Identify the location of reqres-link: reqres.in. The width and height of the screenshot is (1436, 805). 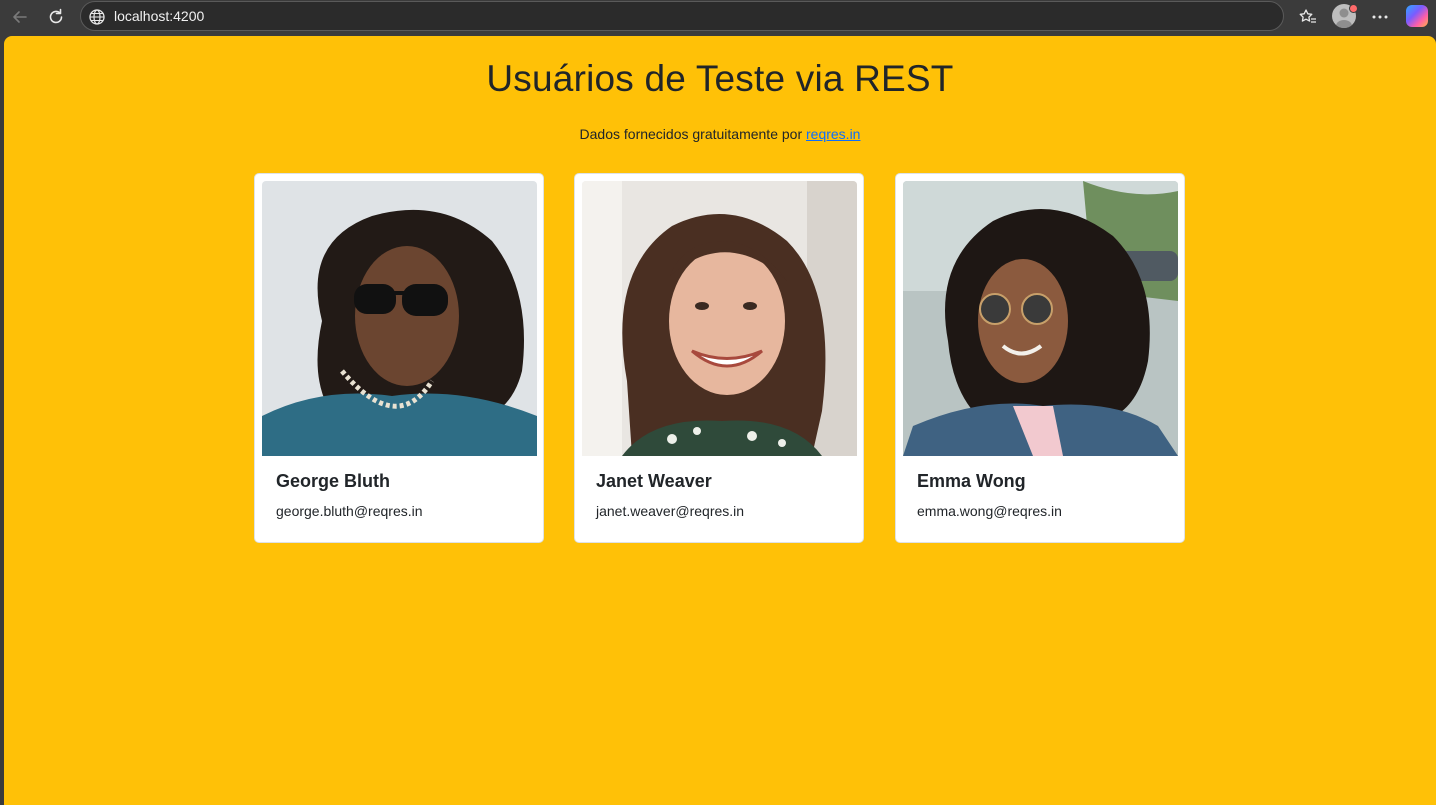
(833, 134).